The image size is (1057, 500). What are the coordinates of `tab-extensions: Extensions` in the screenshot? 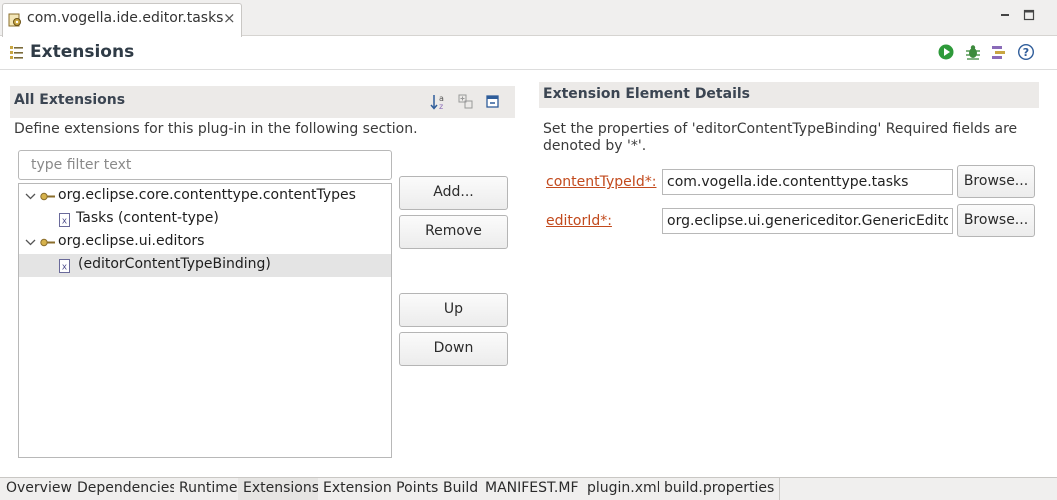 It's located at (282, 489).